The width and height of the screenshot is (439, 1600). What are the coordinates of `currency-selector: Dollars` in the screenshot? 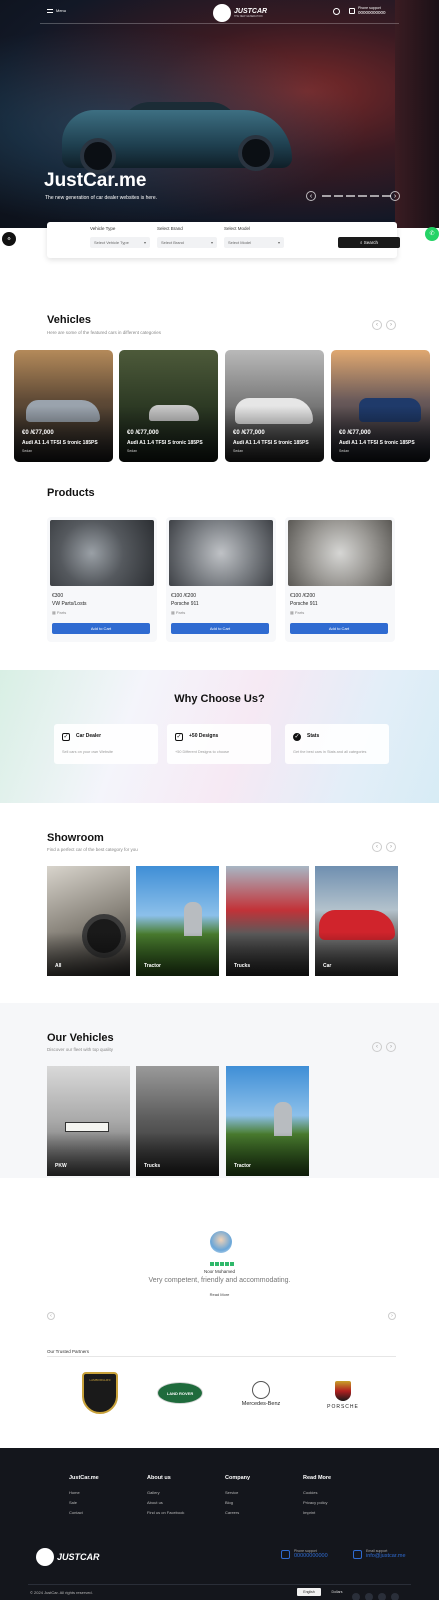 It's located at (337, 1592).